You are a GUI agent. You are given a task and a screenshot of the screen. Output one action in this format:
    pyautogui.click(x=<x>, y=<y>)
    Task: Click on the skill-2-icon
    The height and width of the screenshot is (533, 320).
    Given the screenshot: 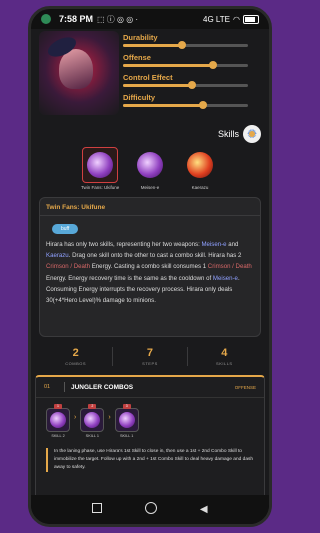 What is the action you would take?
    pyautogui.click(x=58, y=420)
    